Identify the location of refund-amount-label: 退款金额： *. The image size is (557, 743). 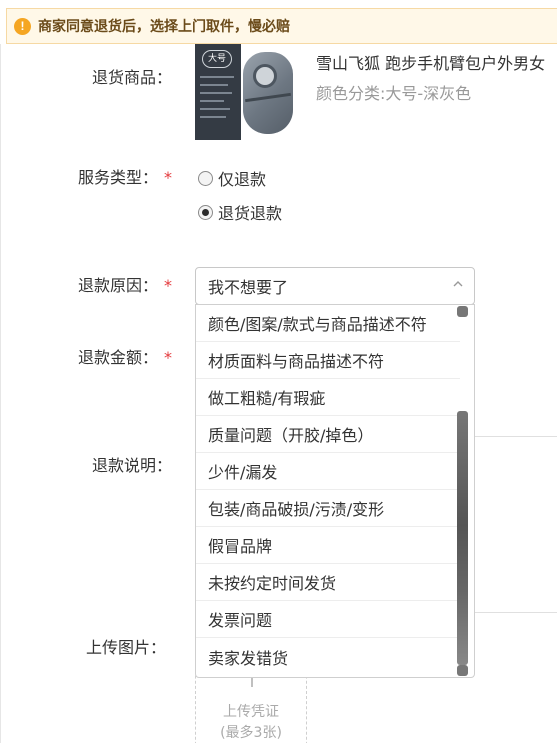
(86, 358).